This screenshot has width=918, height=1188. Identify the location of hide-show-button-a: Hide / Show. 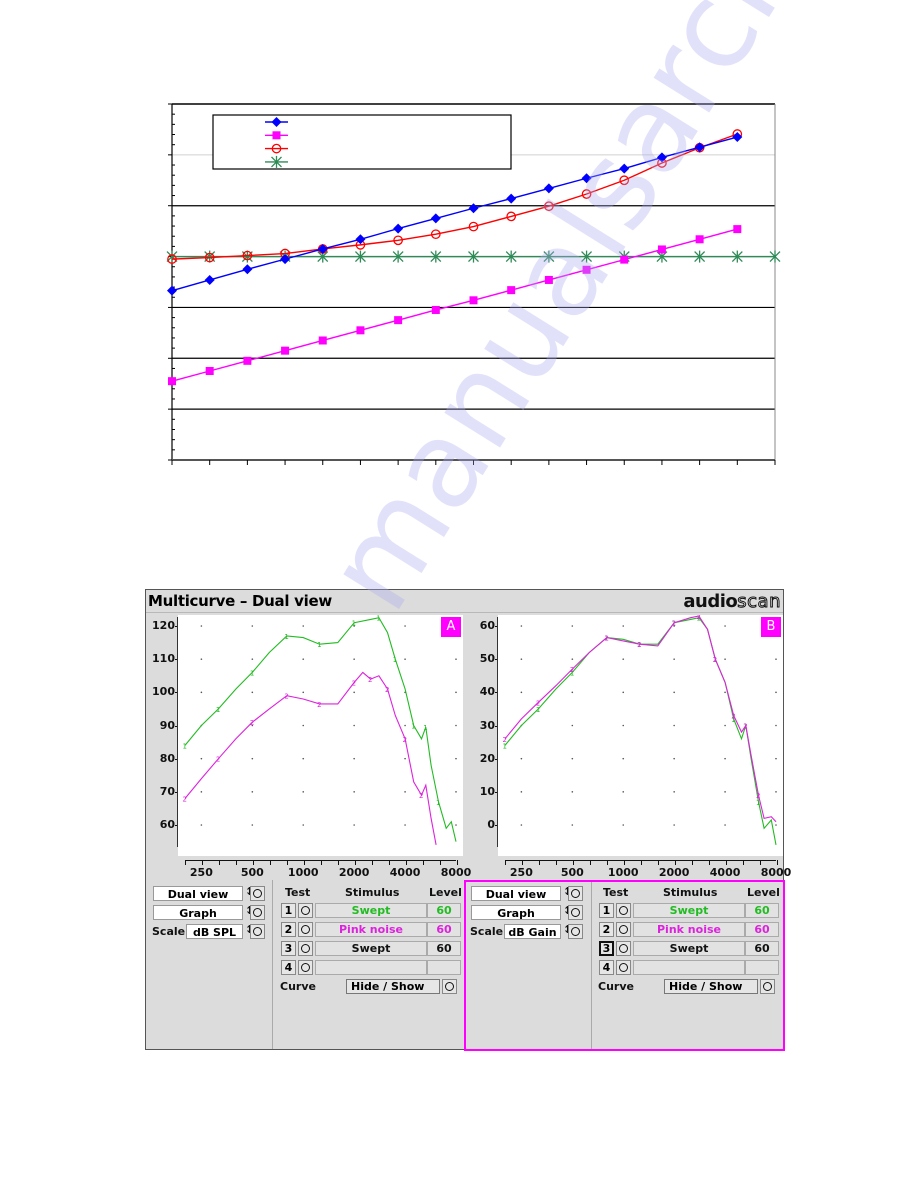
(393, 986).